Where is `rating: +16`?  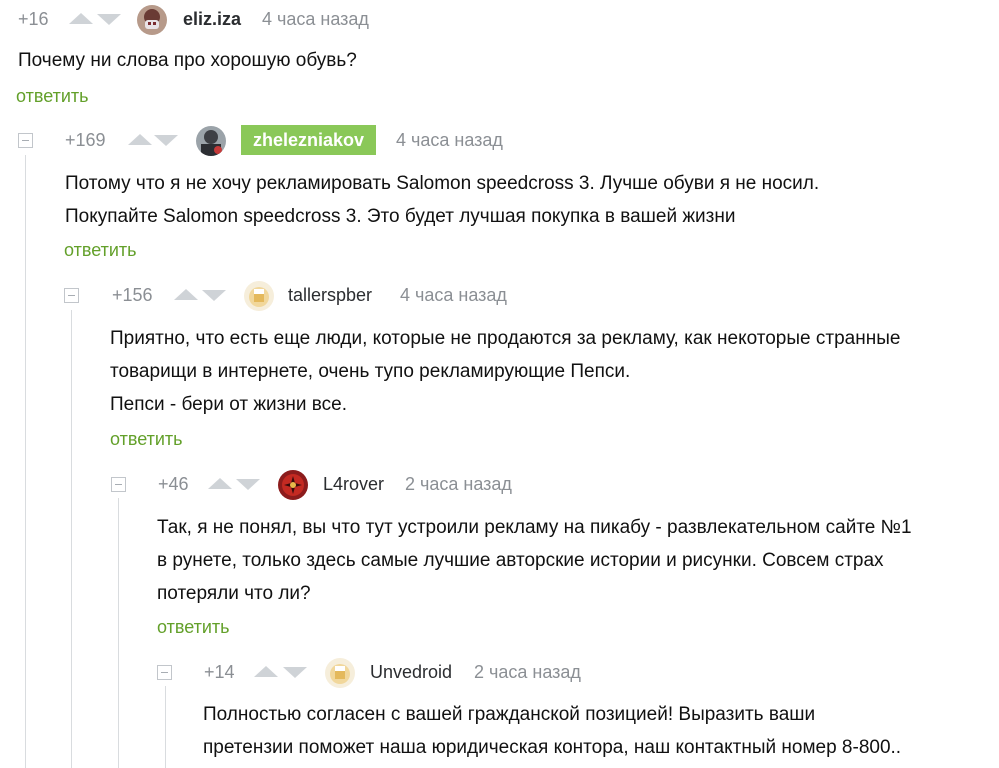
rating: +16 is located at coordinates (33, 19).